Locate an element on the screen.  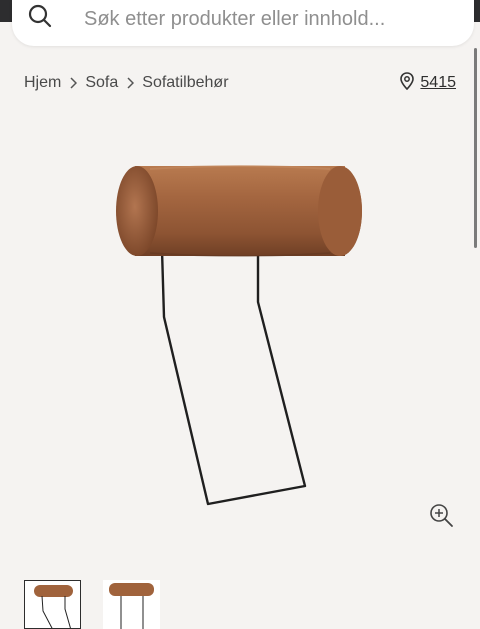
breadcrumb-item-sofa-accessories: Sofatilbehør is located at coordinates (185, 83).